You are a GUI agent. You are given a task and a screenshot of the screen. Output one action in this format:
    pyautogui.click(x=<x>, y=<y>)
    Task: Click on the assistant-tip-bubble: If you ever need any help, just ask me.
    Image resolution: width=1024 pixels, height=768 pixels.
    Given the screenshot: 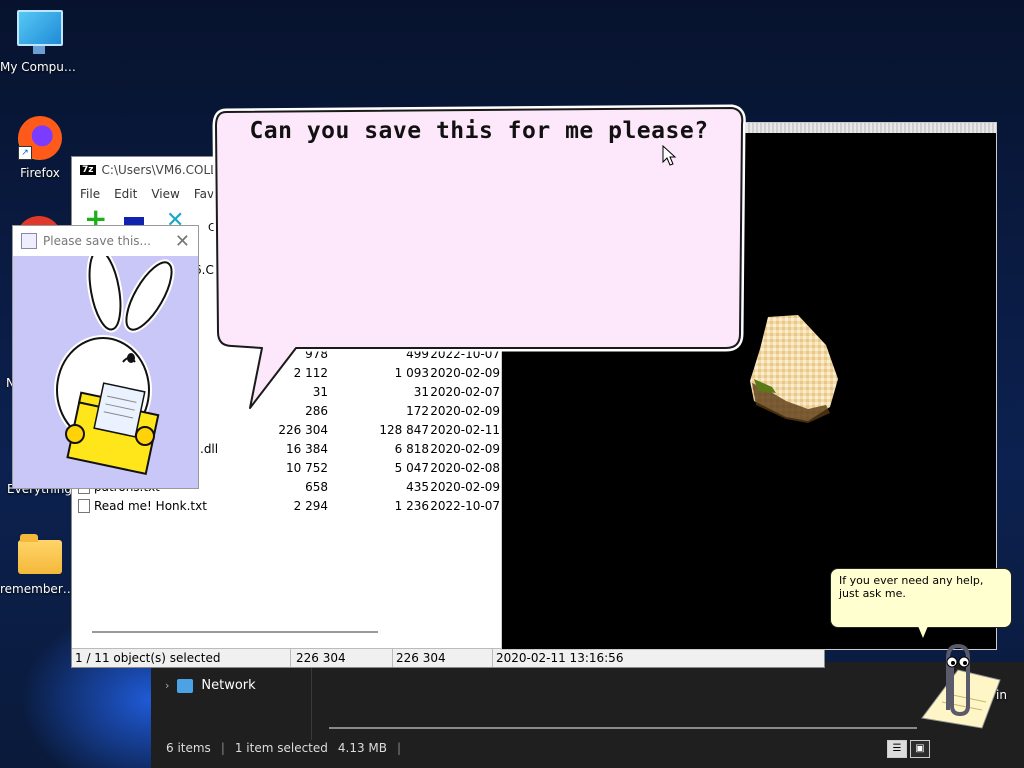 What is the action you would take?
    pyautogui.click(x=921, y=598)
    